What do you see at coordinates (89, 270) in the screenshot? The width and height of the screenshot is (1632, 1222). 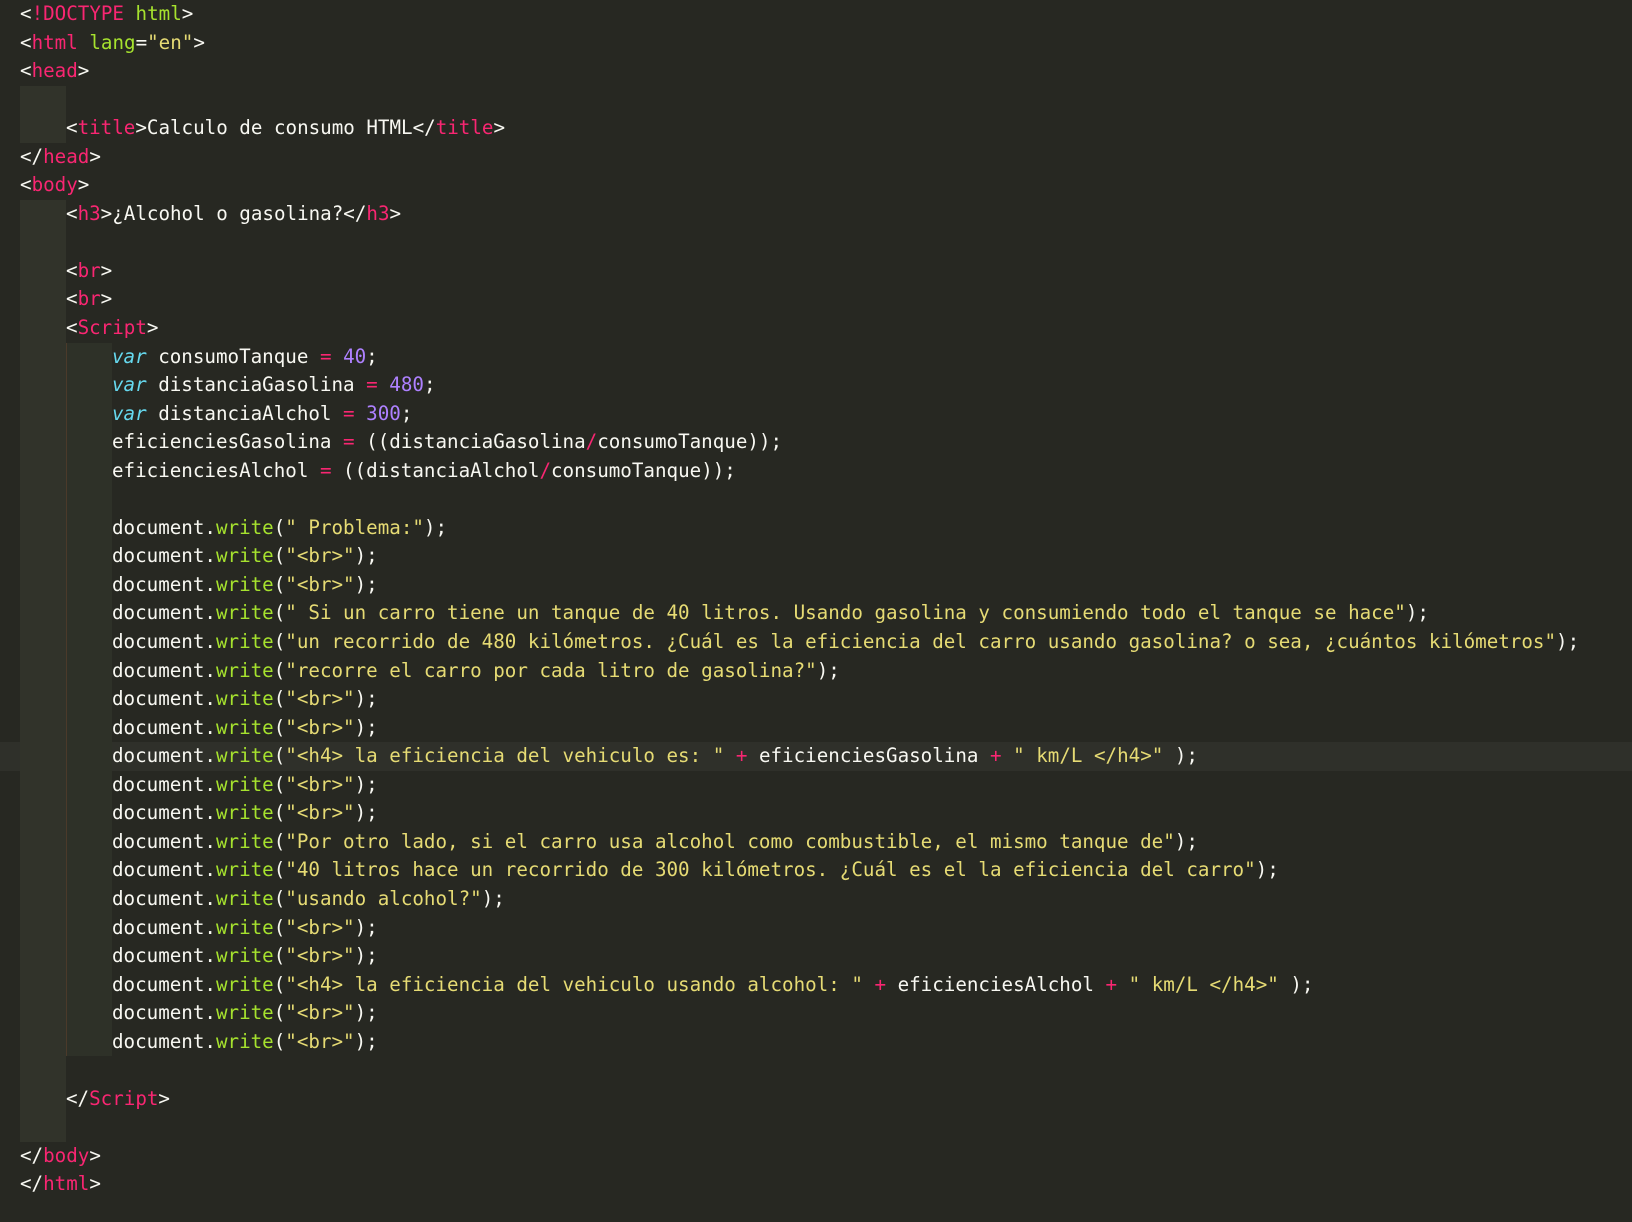 I see `code-token: br` at bounding box center [89, 270].